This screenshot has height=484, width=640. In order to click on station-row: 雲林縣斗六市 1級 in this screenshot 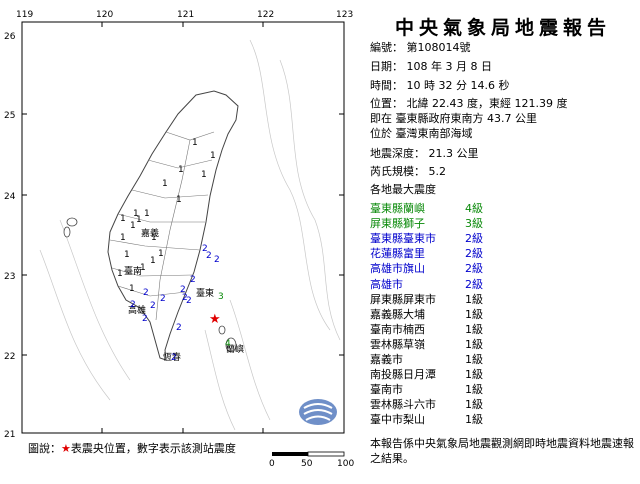, I will do `click(426, 405)`.